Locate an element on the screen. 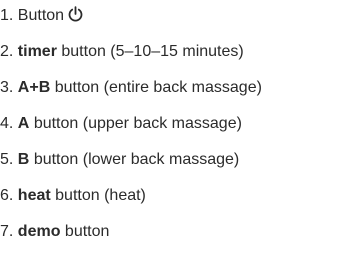 This screenshot has height=256, width=349. item-button-name: A is located at coordinates (23, 123).